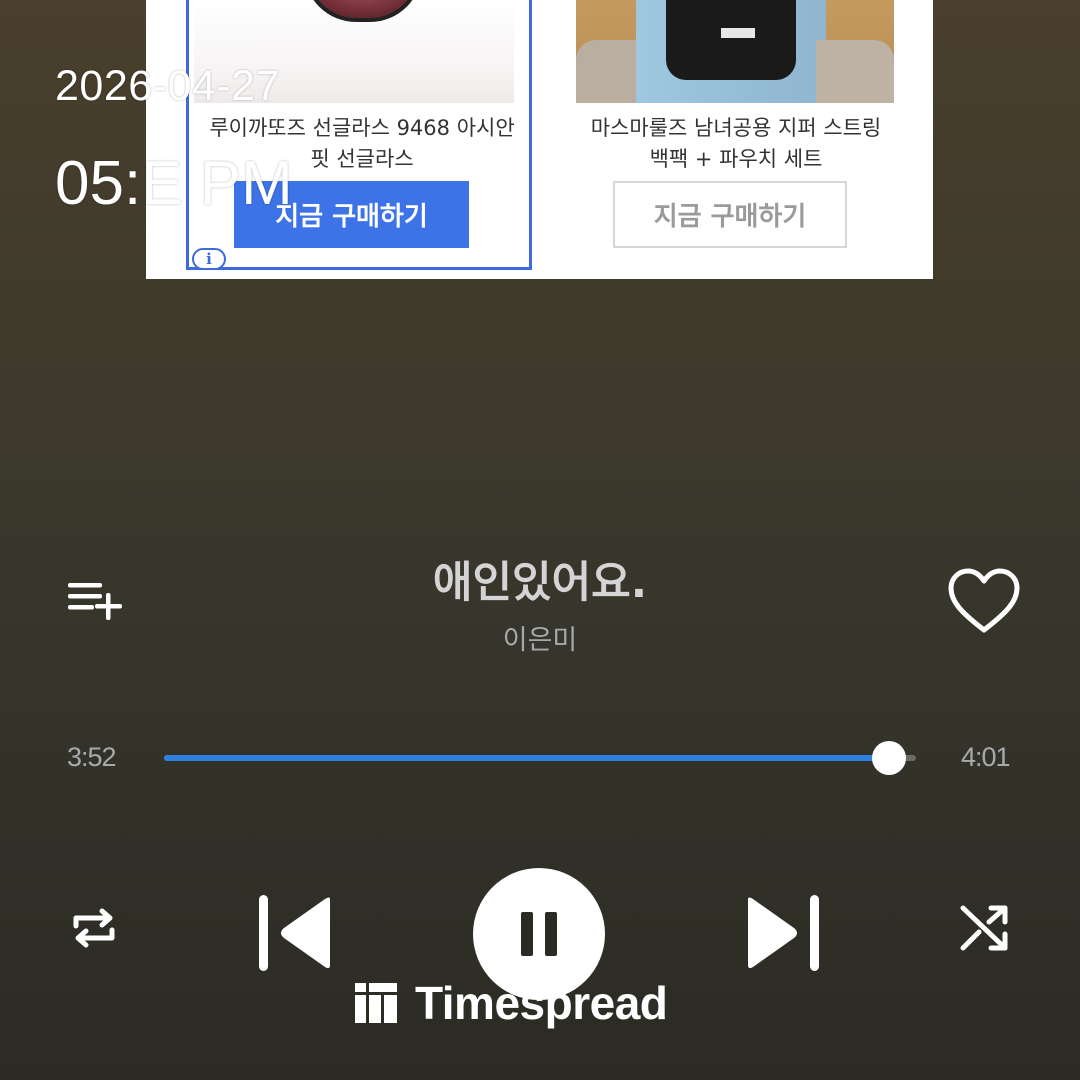 This screenshot has width=1080, height=1080. I want to click on progress-fill, so click(526, 758).